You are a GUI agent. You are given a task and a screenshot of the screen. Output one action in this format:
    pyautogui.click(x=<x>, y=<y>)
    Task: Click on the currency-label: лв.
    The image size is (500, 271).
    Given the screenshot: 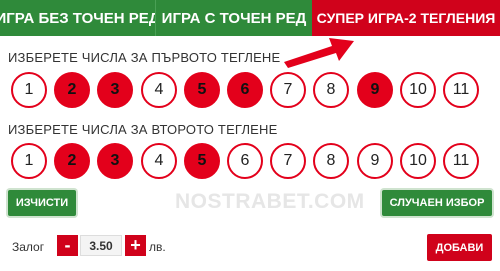 What is the action you would take?
    pyautogui.click(x=157, y=247)
    